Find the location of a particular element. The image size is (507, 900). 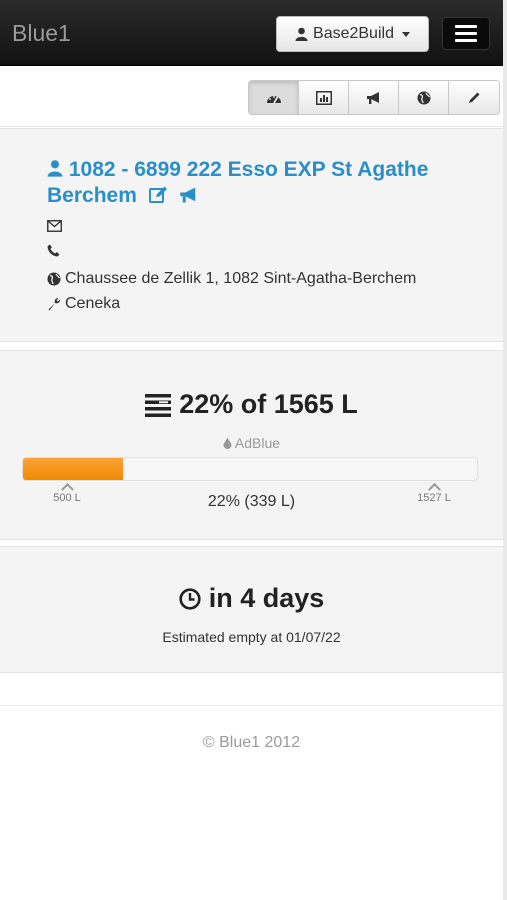

edit-view-button is located at coordinates (474, 97).